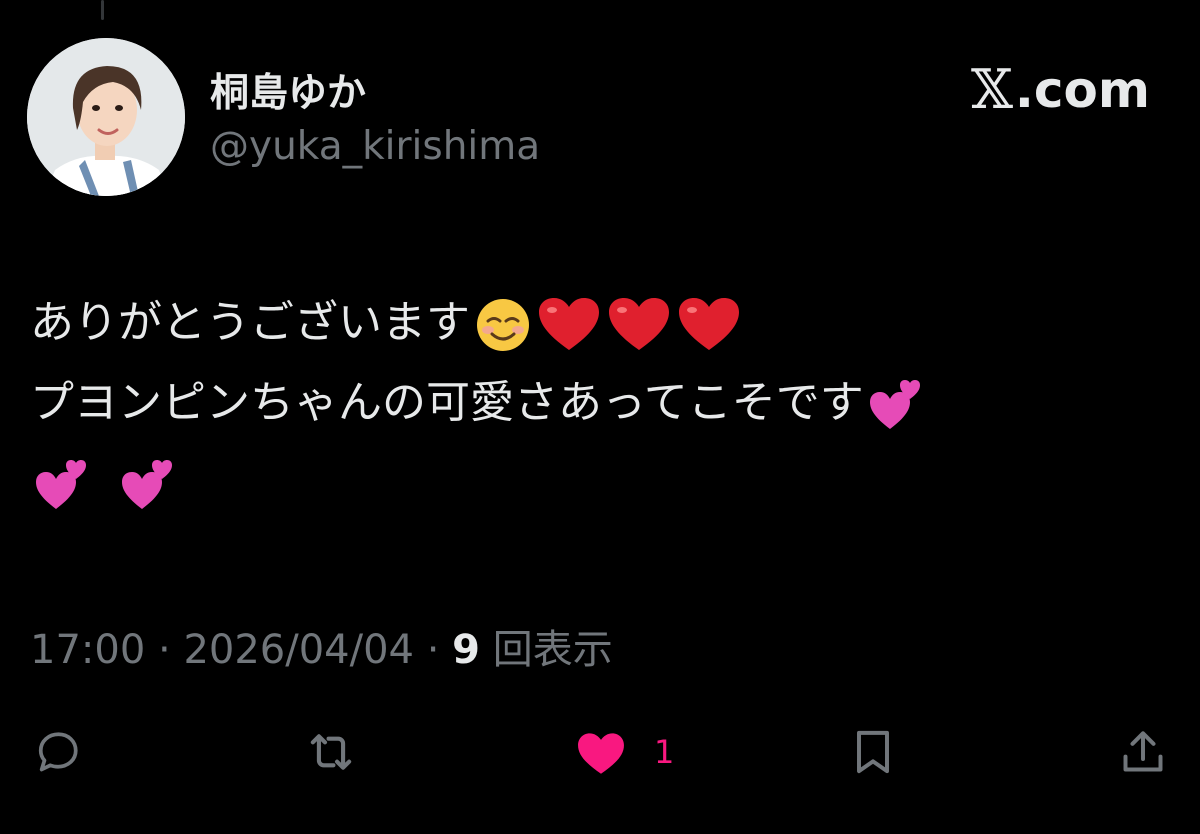 This screenshot has height=834, width=1200. I want to click on brand-domain: .com, so click(1082, 89).